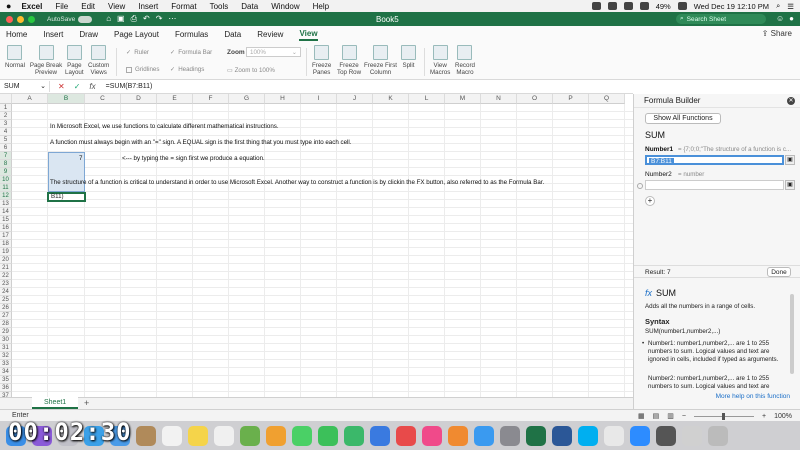  What do you see at coordinates (276, 435) in the screenshot?
I see `photos-icon` at bounding box center [276, 435].